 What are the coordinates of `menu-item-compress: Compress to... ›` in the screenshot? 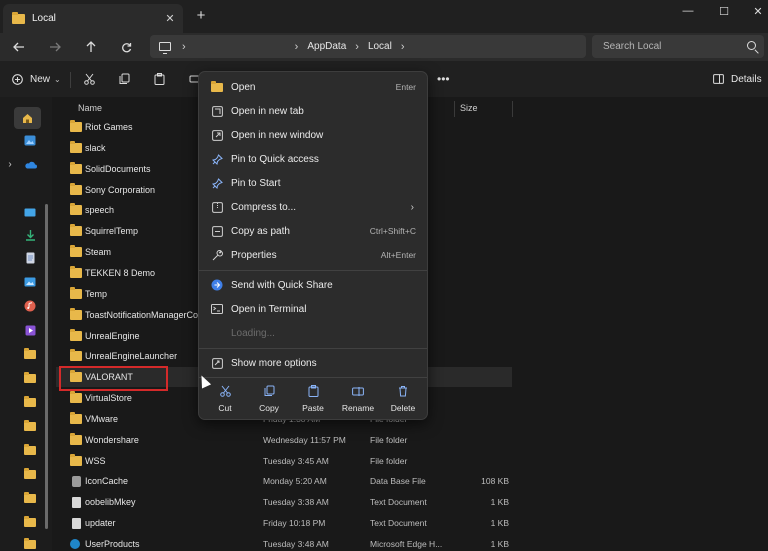 It's located at (313, 207).